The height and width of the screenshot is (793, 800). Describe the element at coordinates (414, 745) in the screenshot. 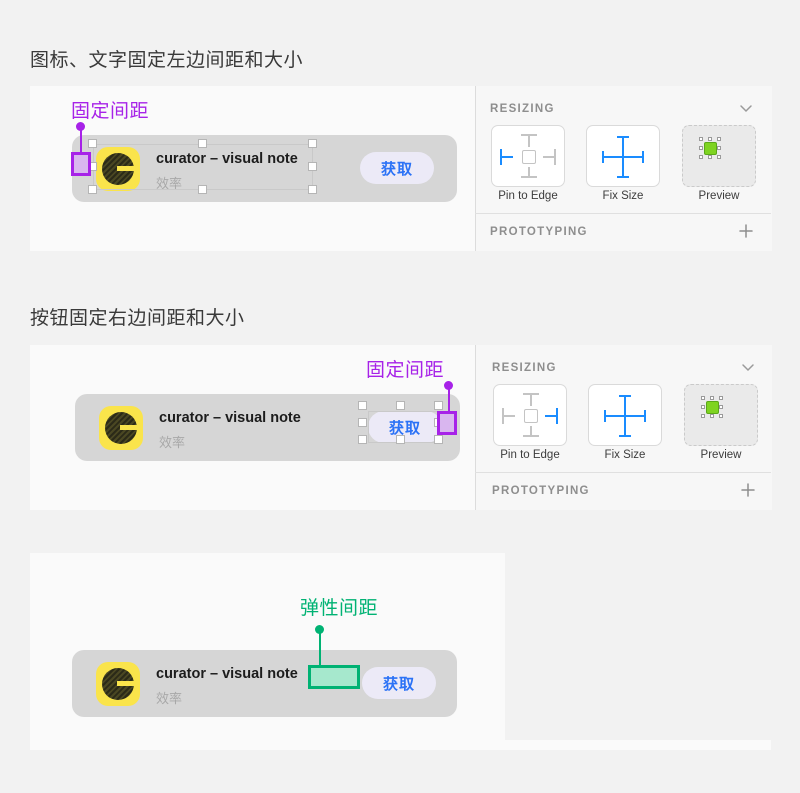

I see `canvas-panel-3-extension` at that location.